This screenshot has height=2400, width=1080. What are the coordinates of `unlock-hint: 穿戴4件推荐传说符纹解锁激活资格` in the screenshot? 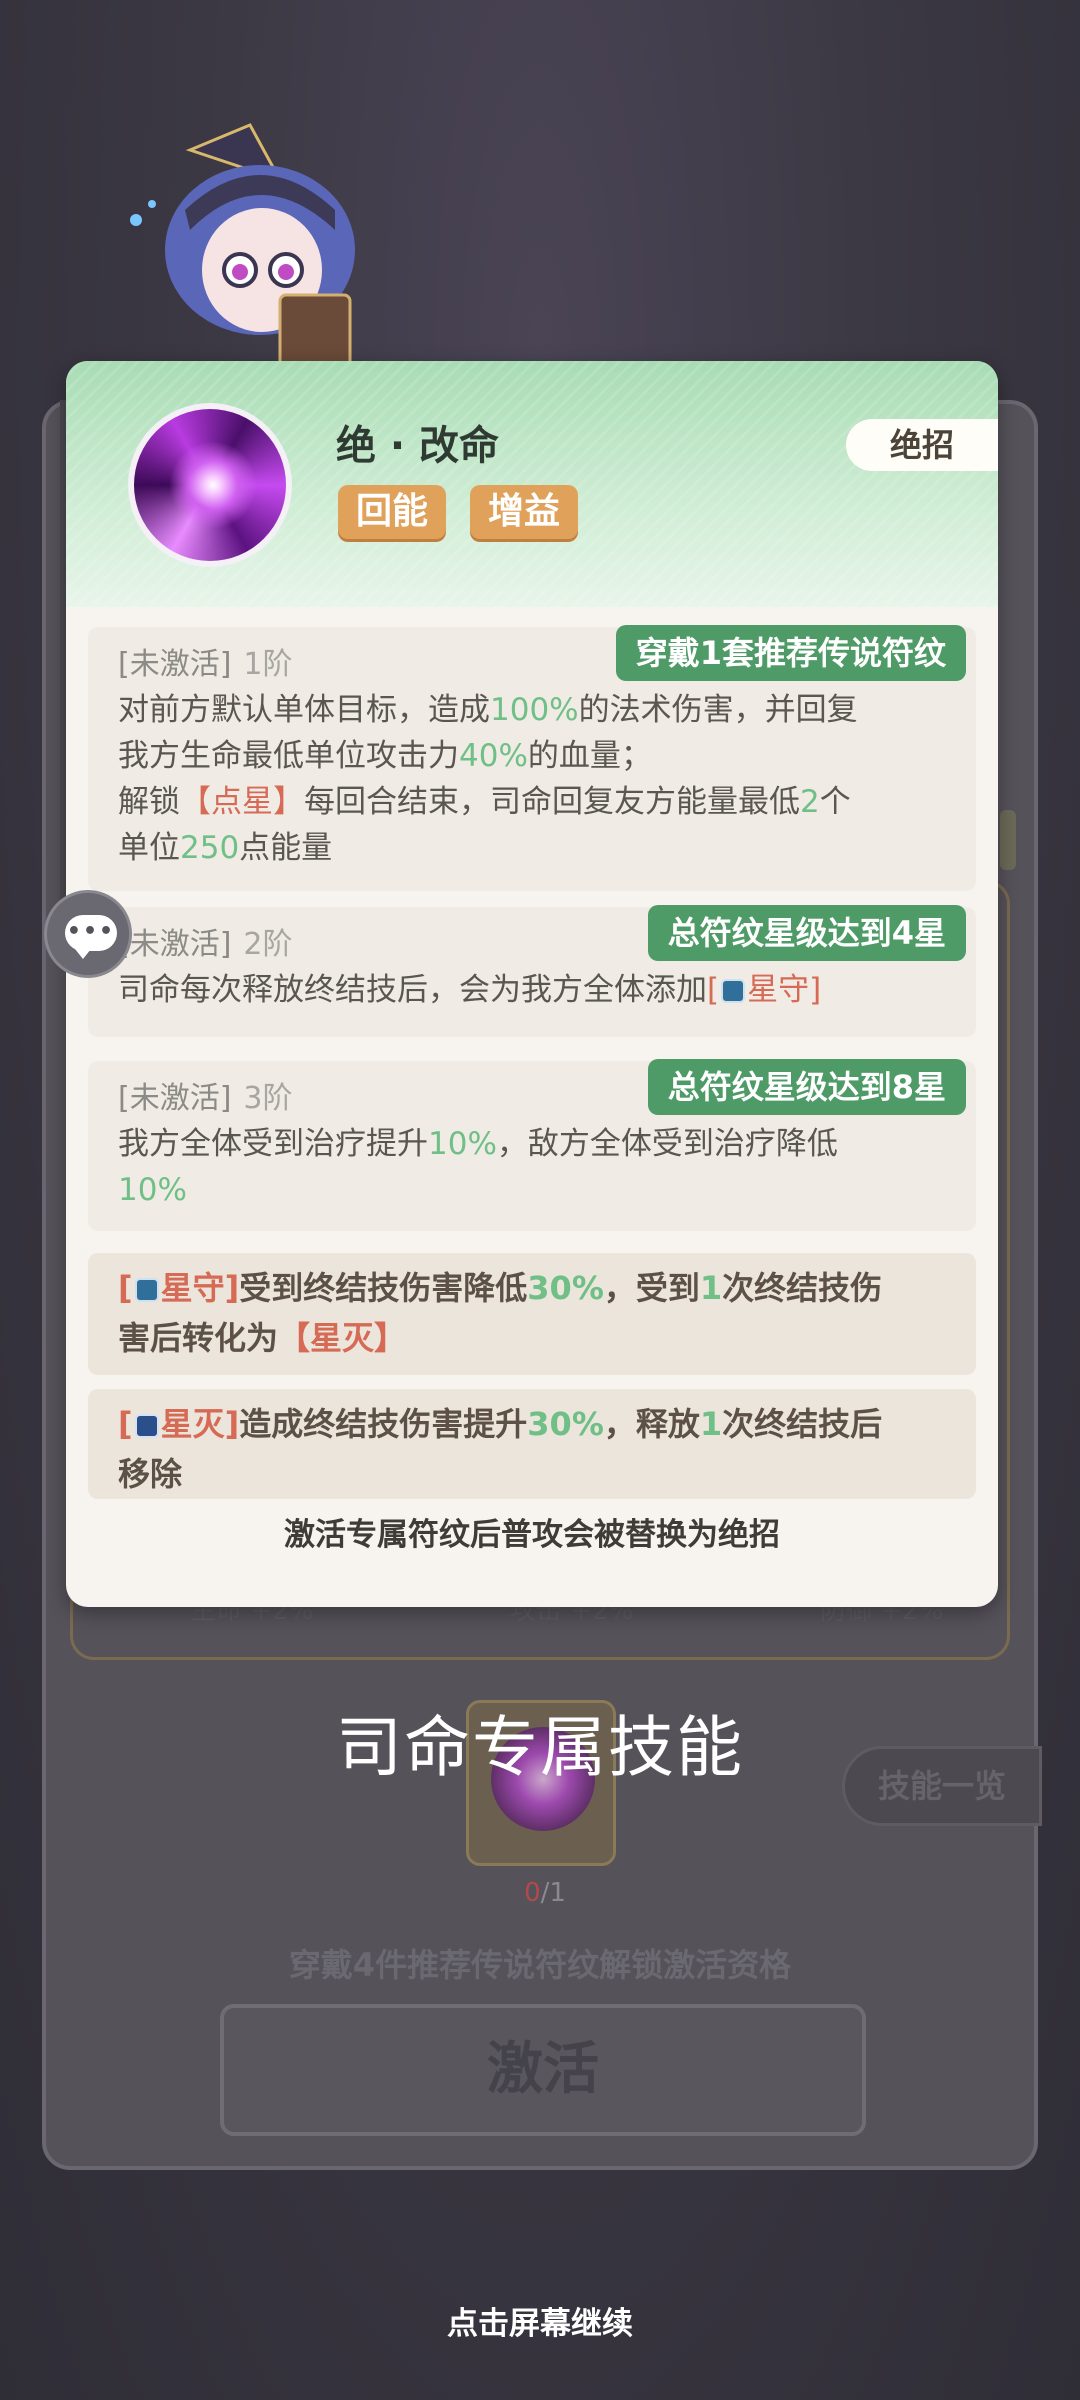 It's located at (540, 1965).